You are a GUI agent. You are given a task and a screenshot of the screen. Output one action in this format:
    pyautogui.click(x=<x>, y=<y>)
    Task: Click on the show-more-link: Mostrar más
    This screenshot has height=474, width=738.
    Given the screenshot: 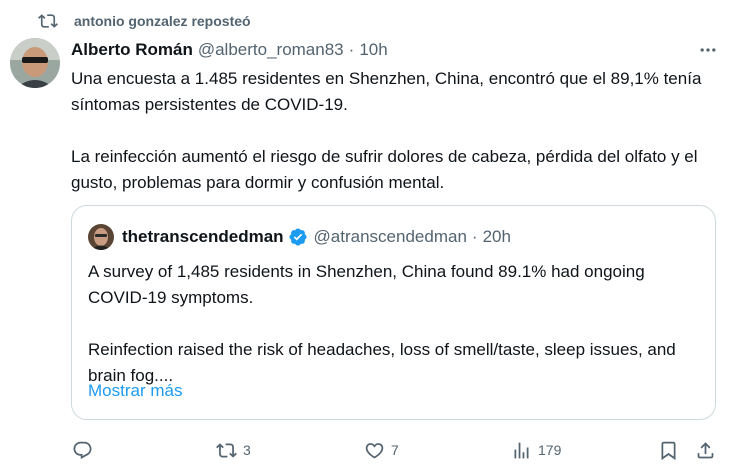 What is the action you would take?
    pyautogui.click(x=135, y=391)
    